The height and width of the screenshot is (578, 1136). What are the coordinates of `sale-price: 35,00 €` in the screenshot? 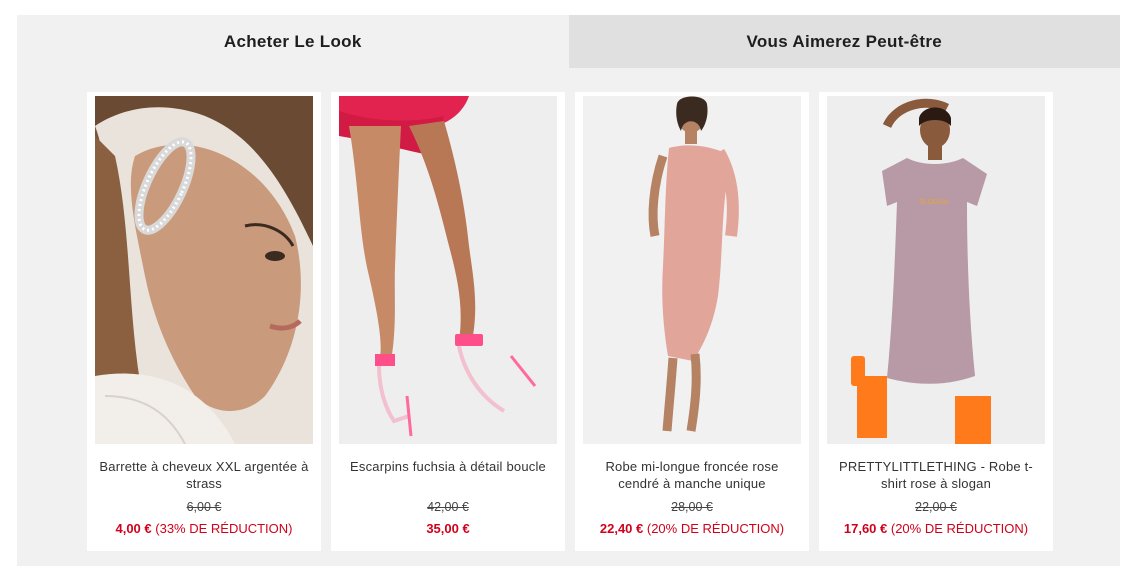 It's located at (448, 528).